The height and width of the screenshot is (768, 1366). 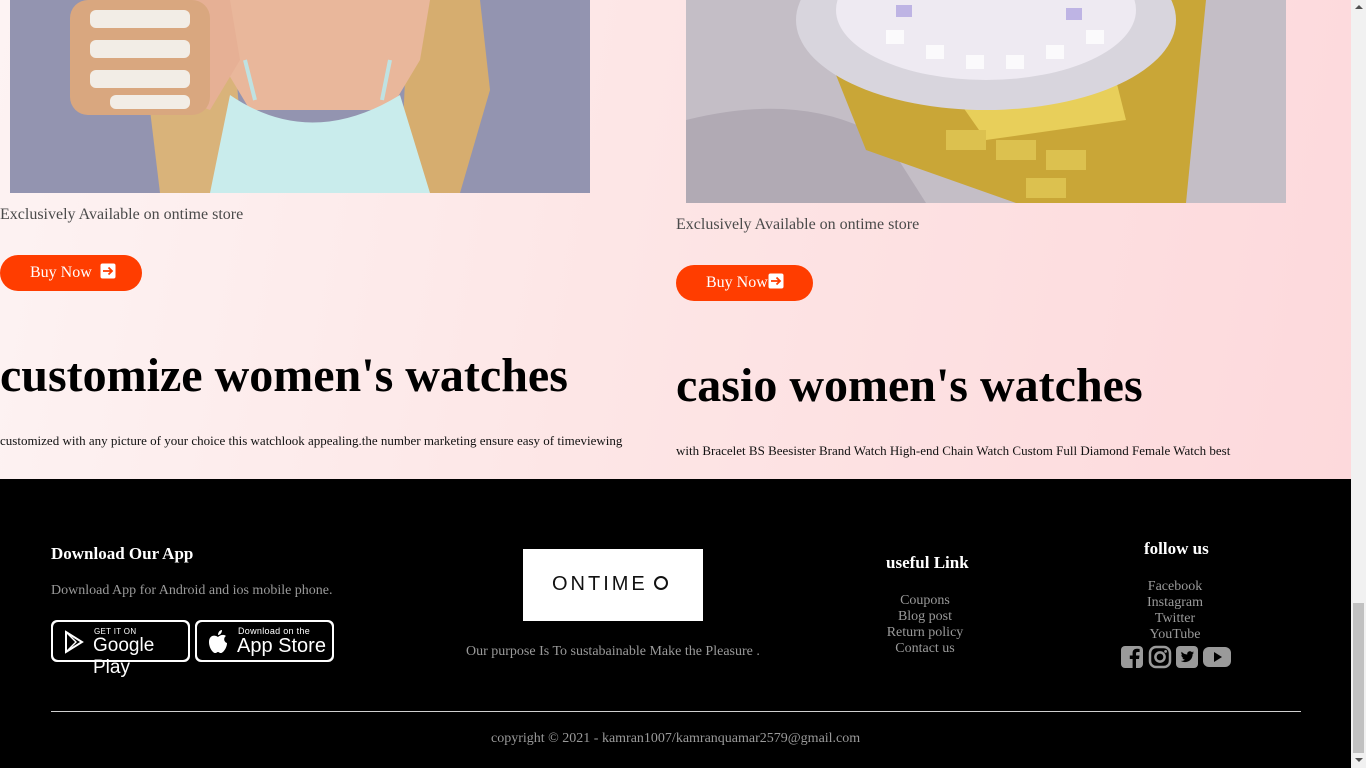 I want to click on link-facebook: Facebook, so click(x=1175, y=587).